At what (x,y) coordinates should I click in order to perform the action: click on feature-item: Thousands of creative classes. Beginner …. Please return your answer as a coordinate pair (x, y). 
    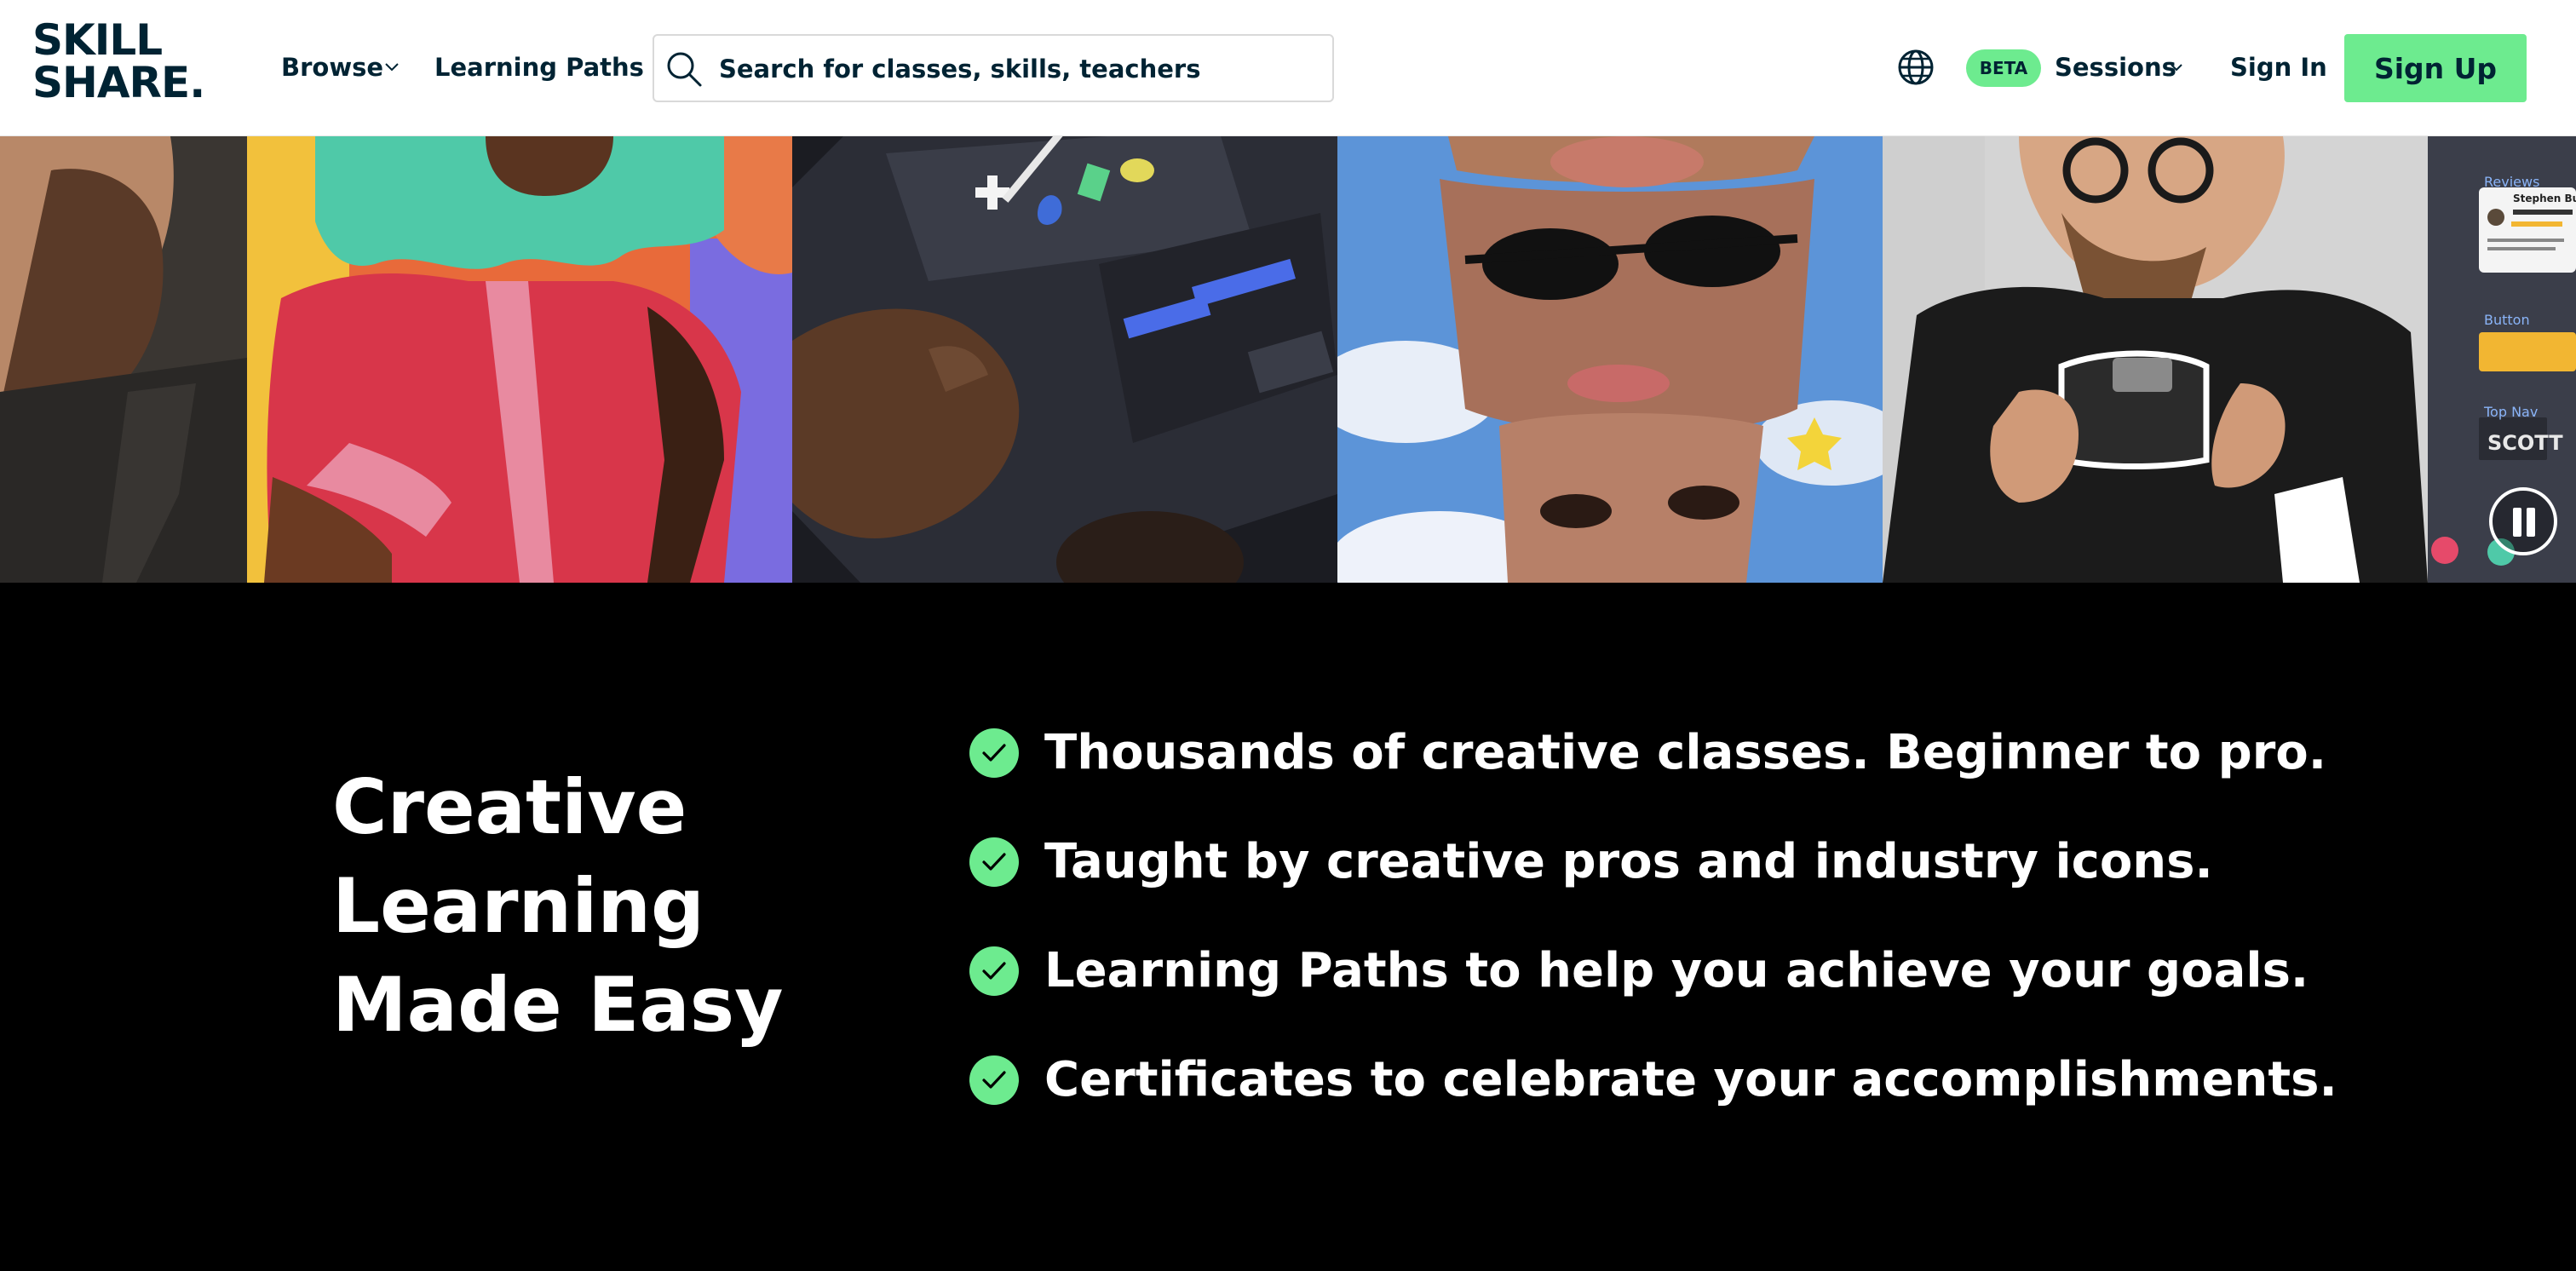
    Looking at the image, I should click on (1648, 754).